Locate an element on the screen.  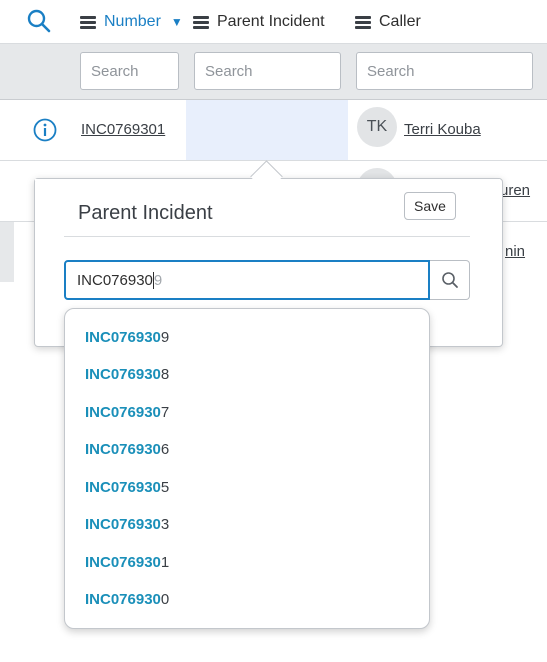
caller-link: Terri Kouba is located at coordinates (442, 129).